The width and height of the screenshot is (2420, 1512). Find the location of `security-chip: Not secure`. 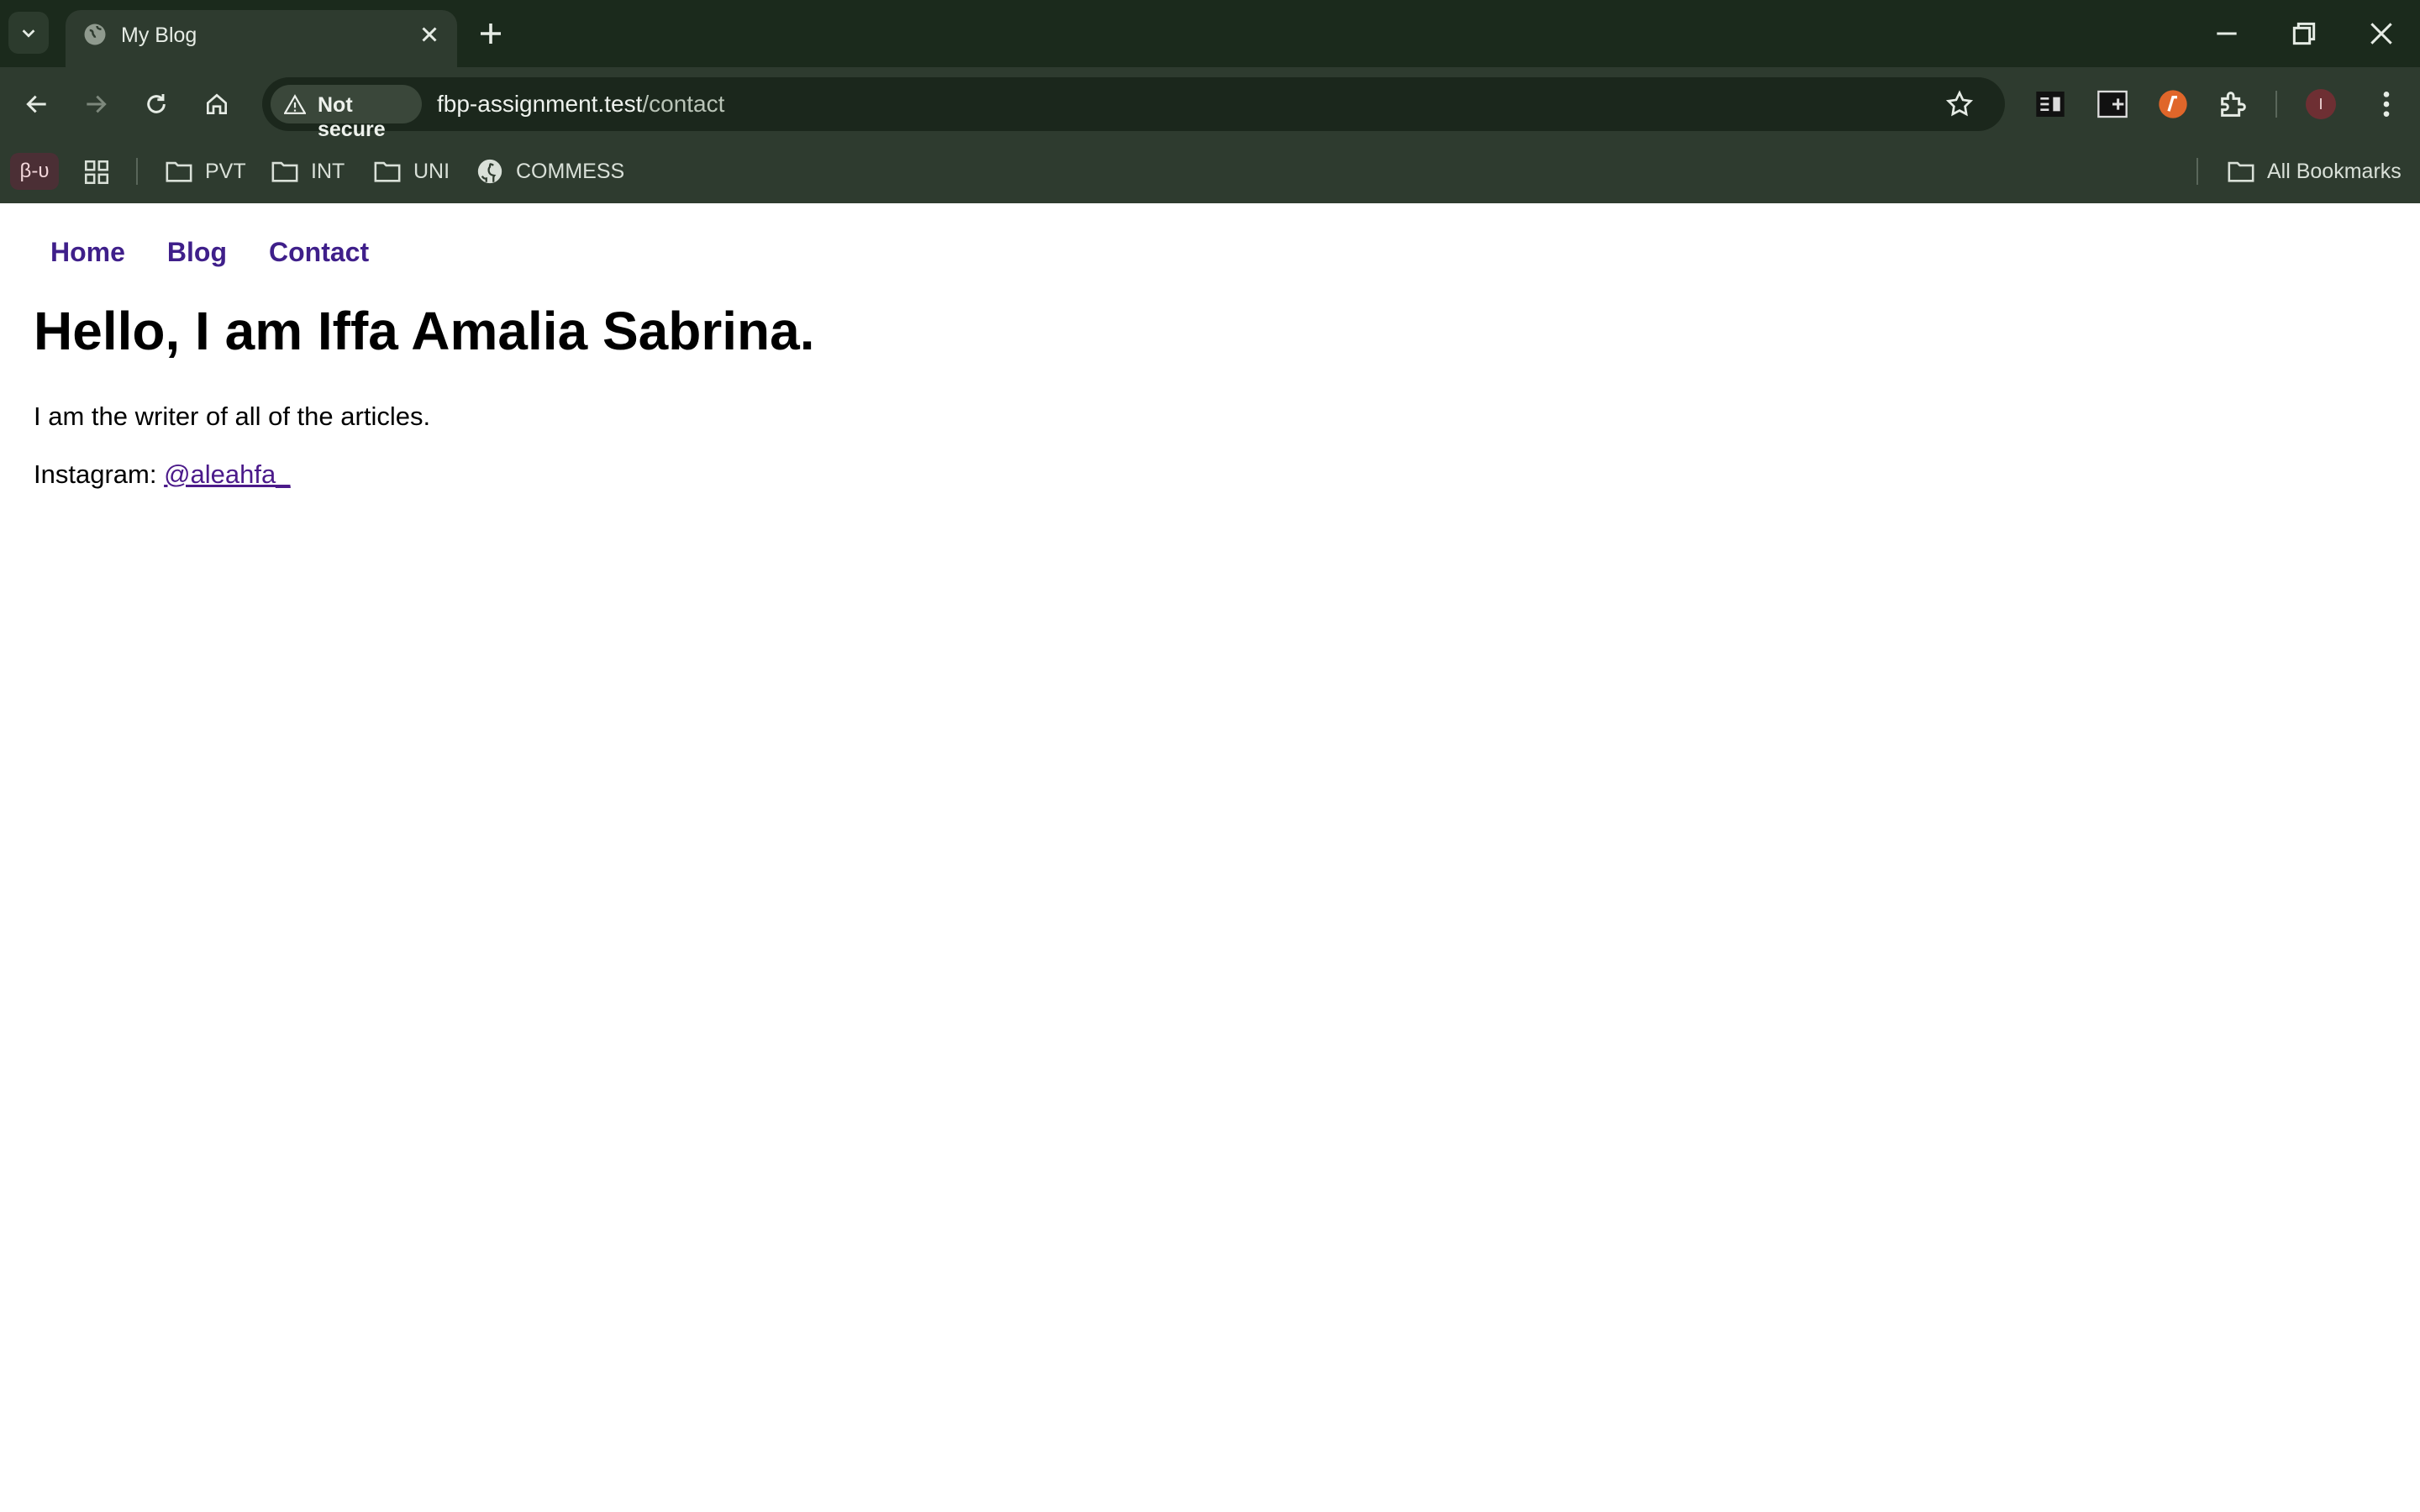

security-chip: Not secure is located at coordinates (346, 113).